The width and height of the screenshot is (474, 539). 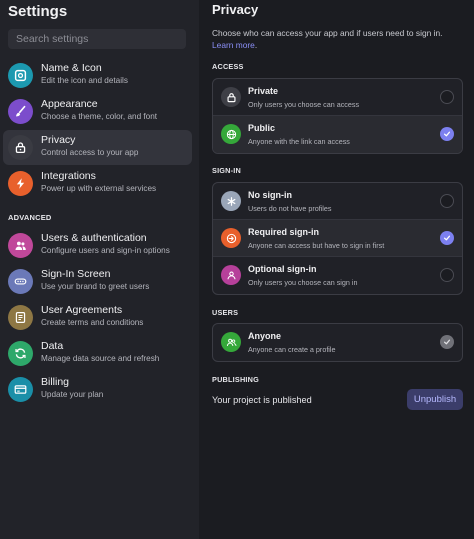 What do you see at coordinates (231, 275) in the screenshot?
I see `user-icon` at bounding box center [231, 275].